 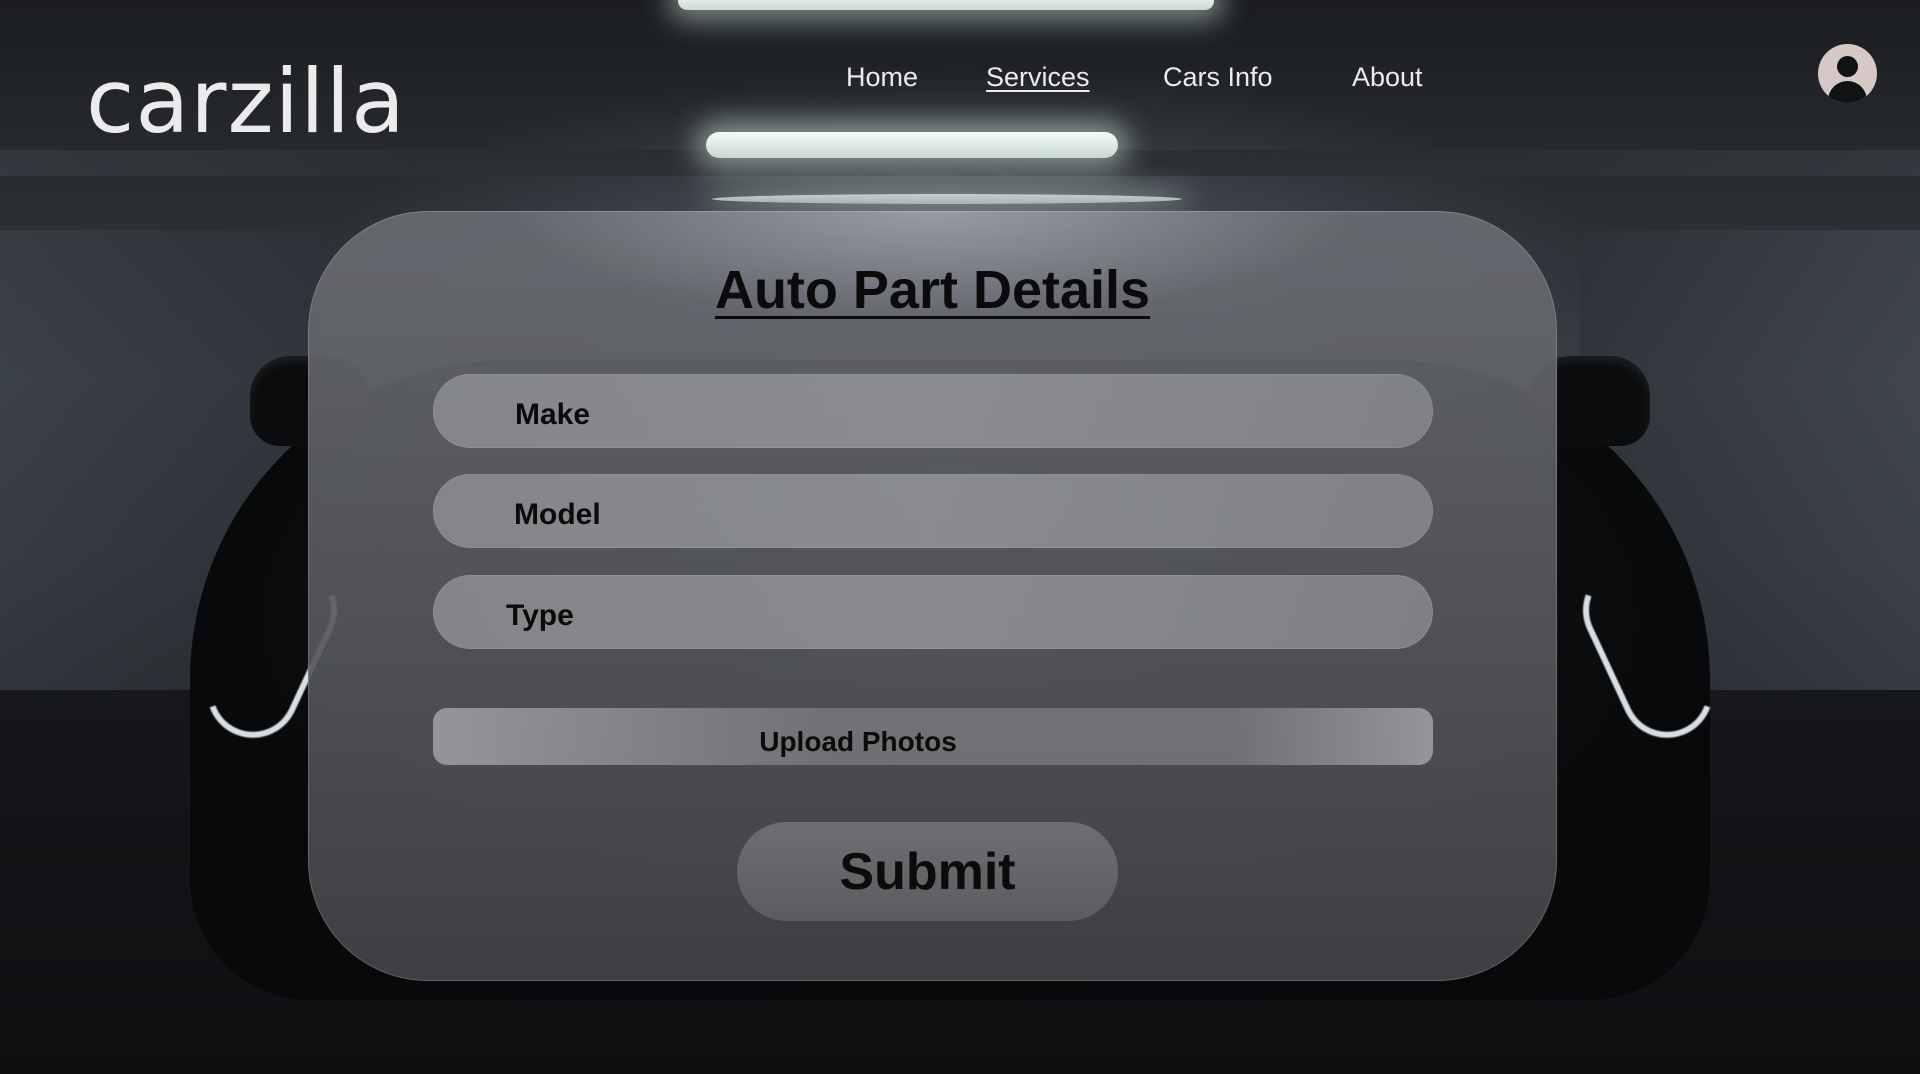 I want to click on nav-link-home: Home, so click(x=882, y=77).